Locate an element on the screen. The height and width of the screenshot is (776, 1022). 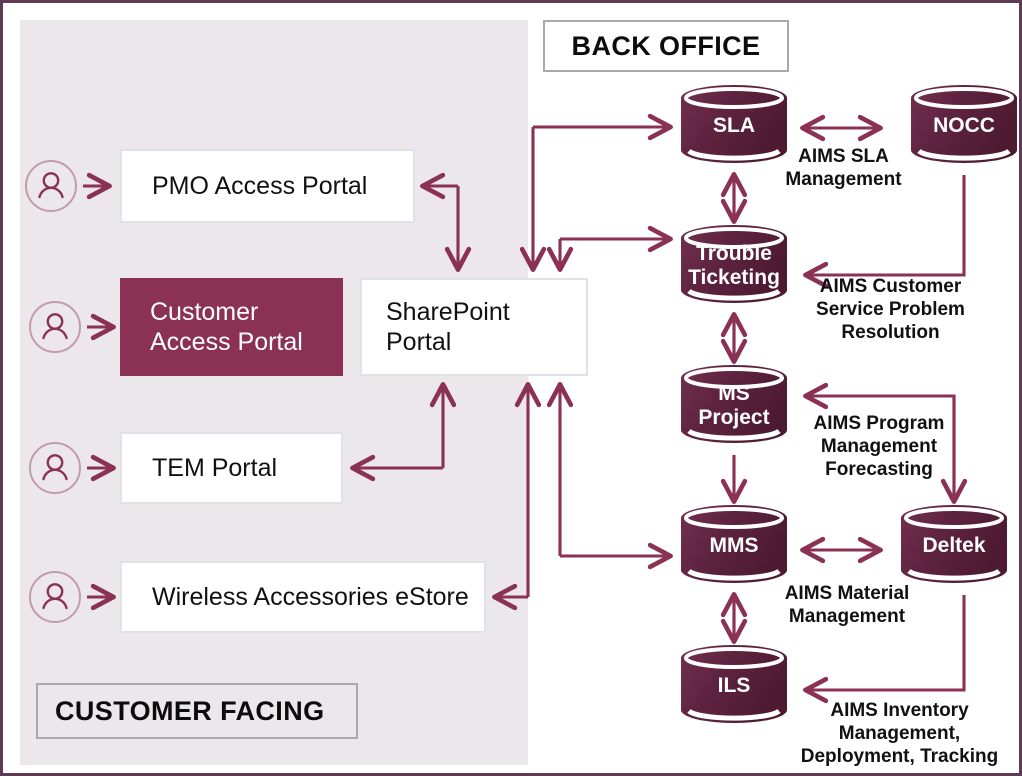
datastore-trouble-ticketing-label-wrap: Trouble Ticketing is located at coordinates (734, 266).